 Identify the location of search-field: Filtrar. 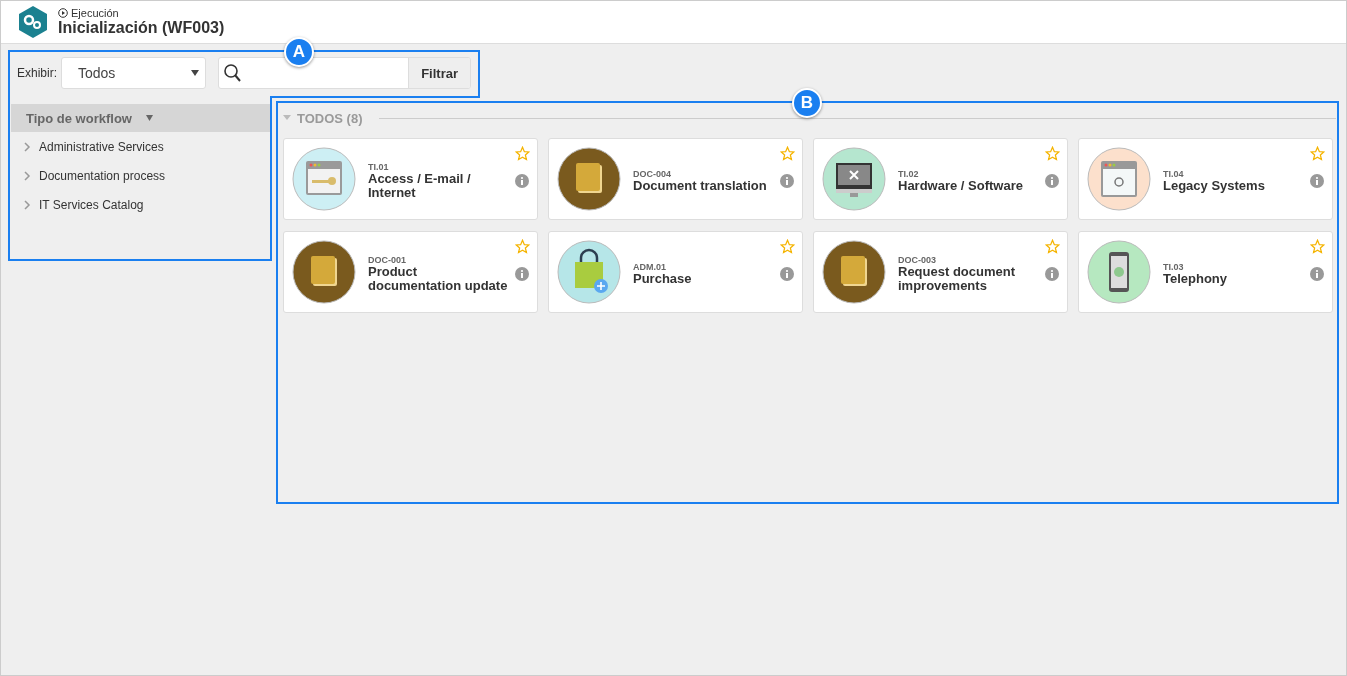
(344, 73).